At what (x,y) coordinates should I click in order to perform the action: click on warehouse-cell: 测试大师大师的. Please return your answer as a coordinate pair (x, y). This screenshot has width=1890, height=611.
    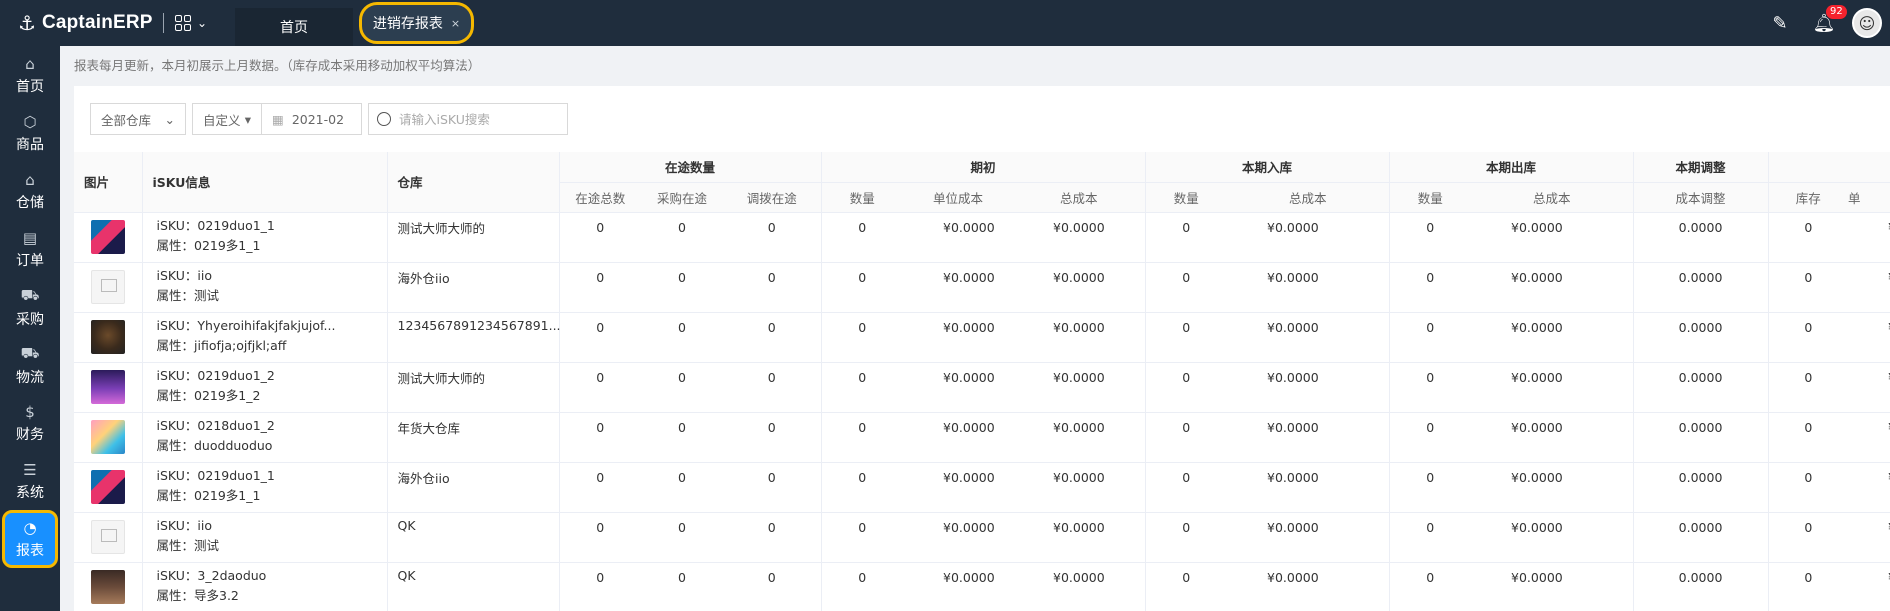
    Looking at the image, I should click on (473, 387).